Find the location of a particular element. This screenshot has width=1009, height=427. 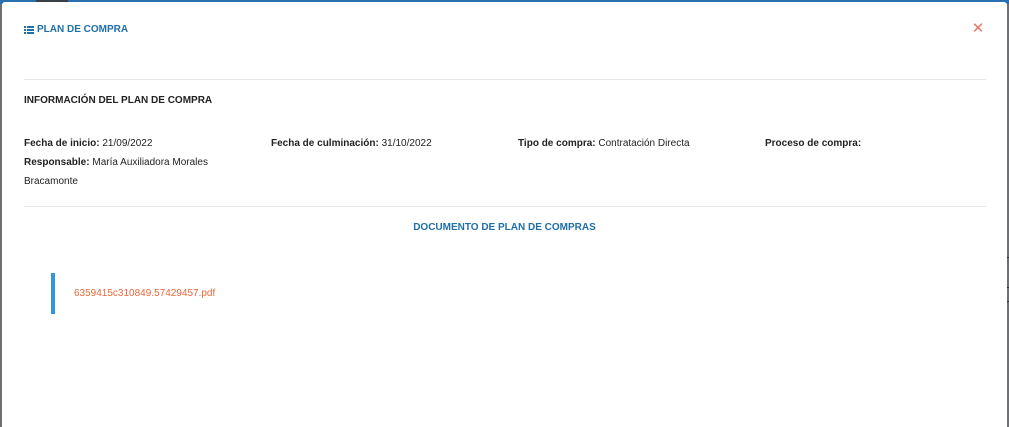

fecha-culminacion-label: Fecha de culminación: is located at coordinates (325, 143).